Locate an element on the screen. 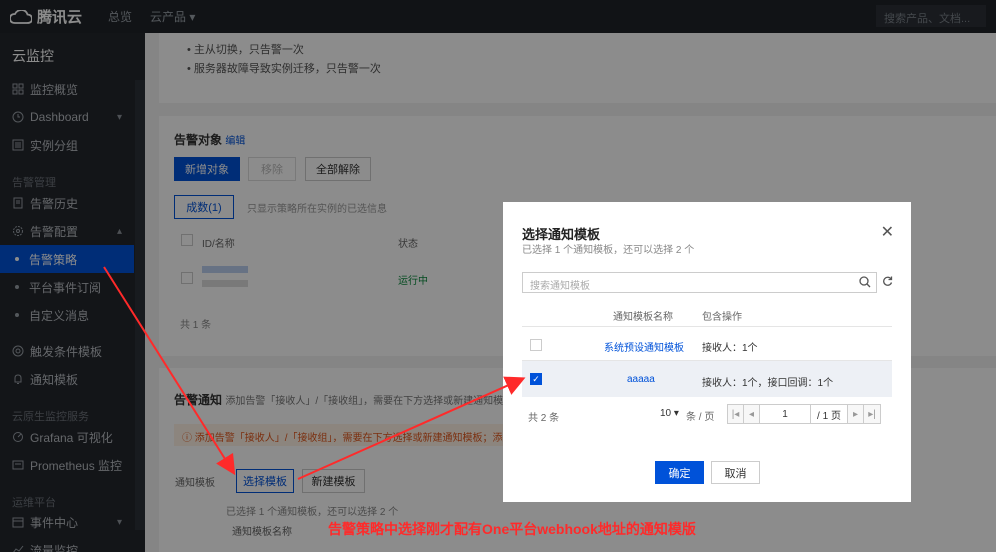  refresh-icon is located at coordinates (887, 283).